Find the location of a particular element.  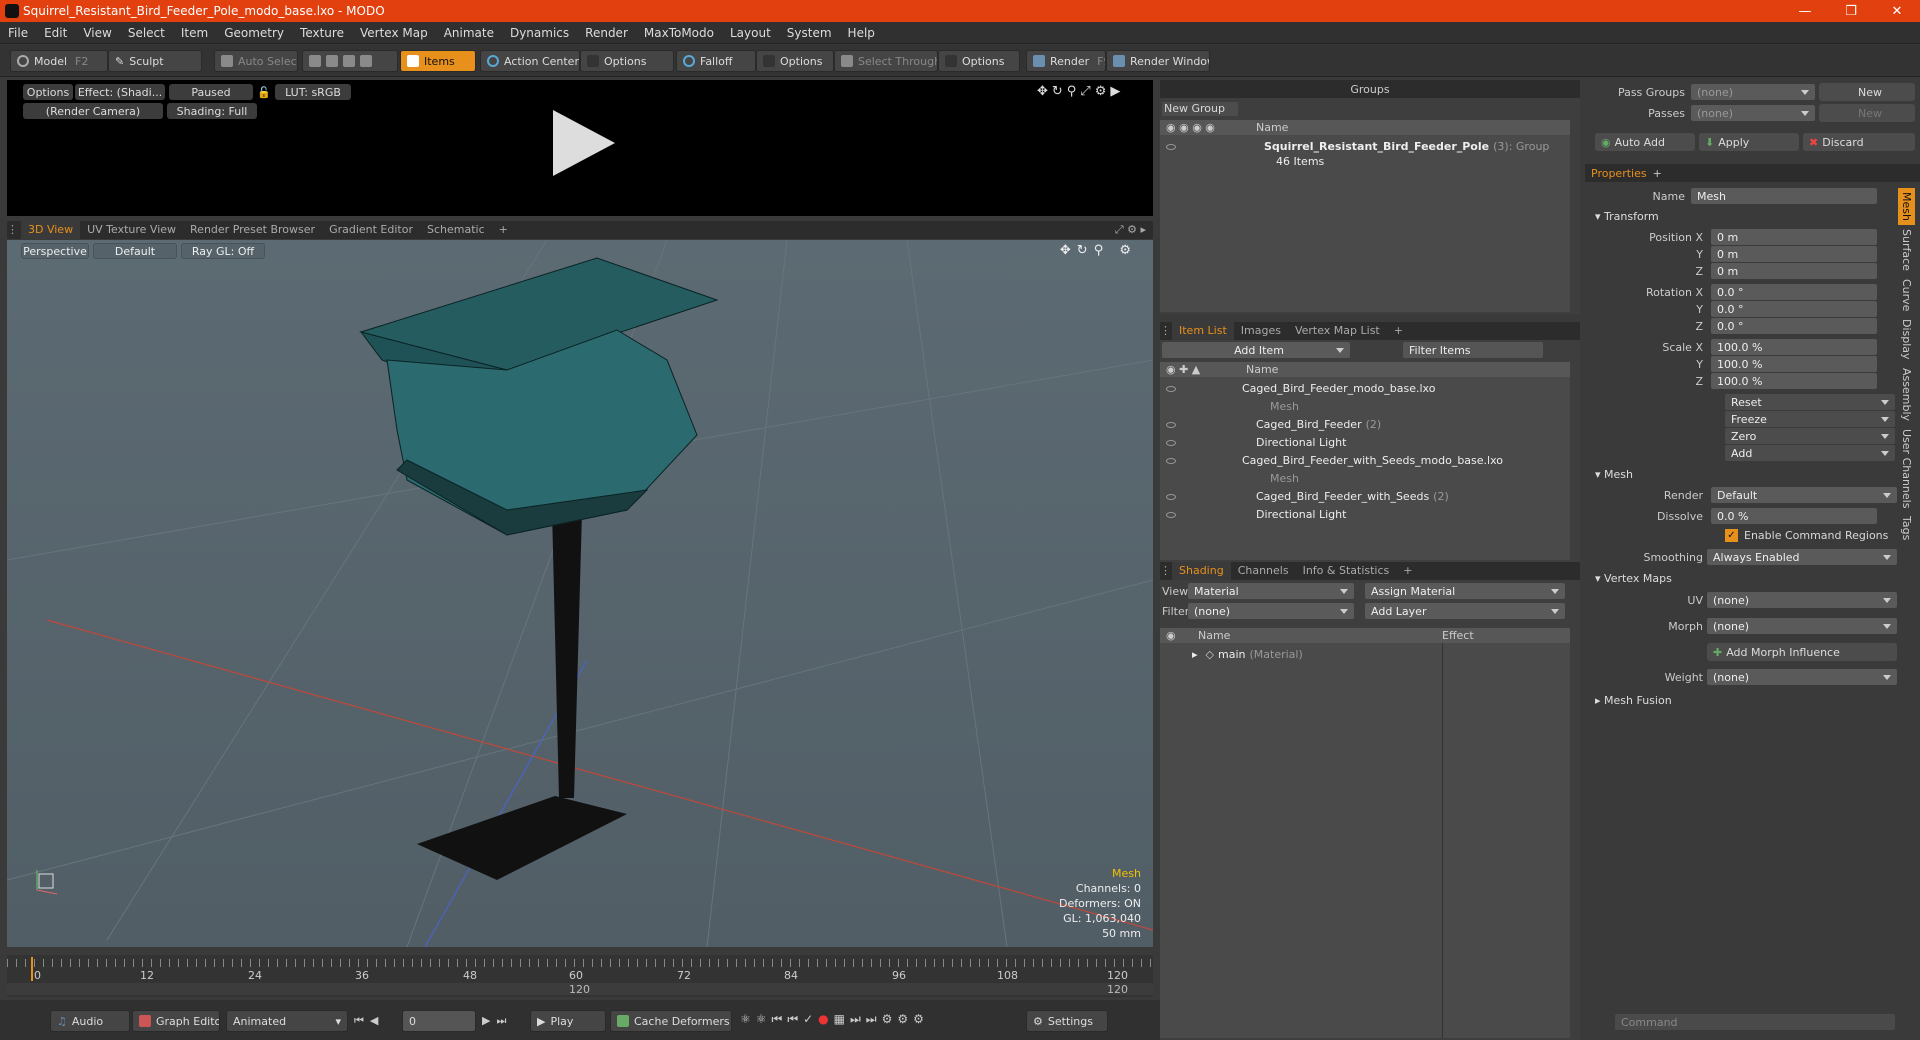

item-list-row: Directional Light is located at coordinates (1365, 442).